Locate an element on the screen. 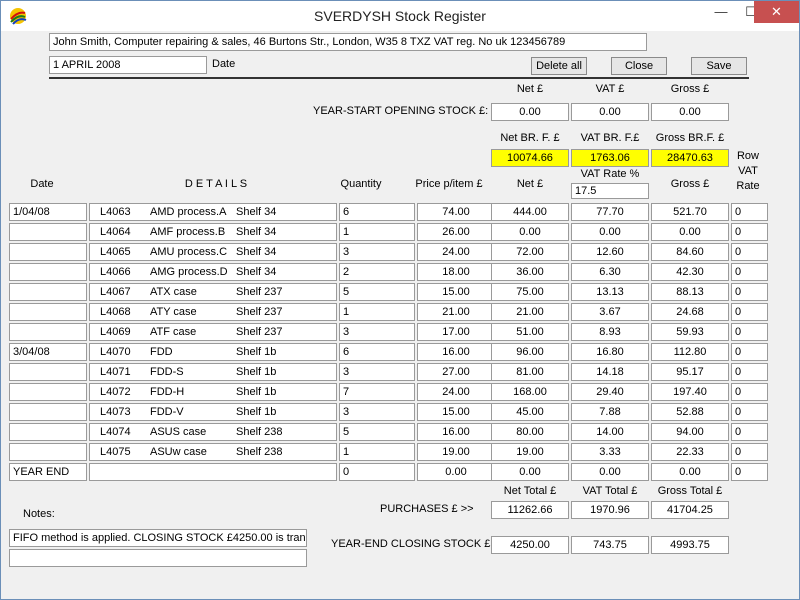 This screenshot has height=600, width=800. row-details-cell: L4063 AMD process.A Shelf 34 is located at coordinates (213, 212).